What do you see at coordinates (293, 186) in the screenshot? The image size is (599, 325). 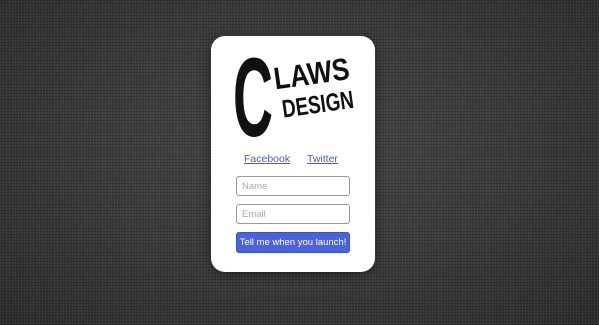 I see `name-input` at bounding box center [293, 186].